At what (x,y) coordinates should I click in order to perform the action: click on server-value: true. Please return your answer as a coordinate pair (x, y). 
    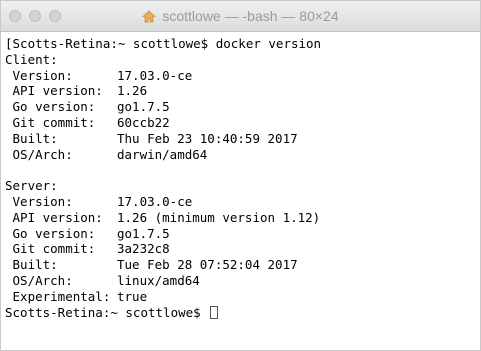
    Looking at the image, I should click on (132, 296).